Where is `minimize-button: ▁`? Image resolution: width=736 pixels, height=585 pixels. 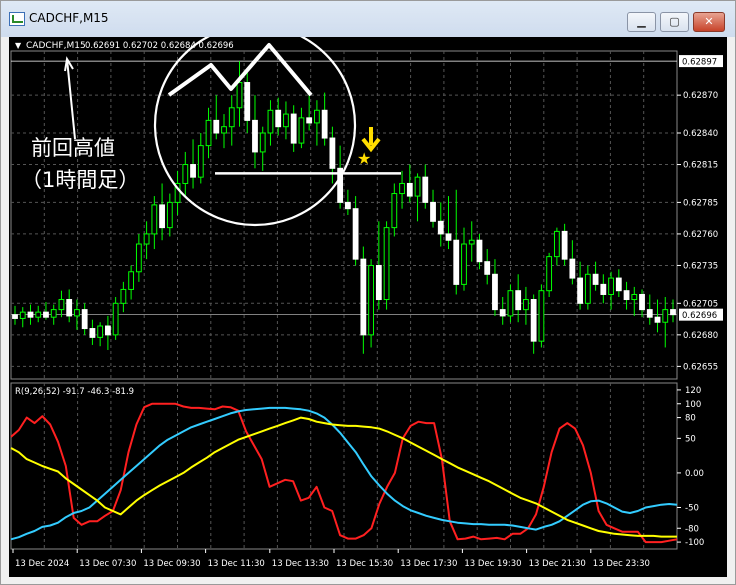 minimize-button: ▁ is located at coordinates (641, 22).